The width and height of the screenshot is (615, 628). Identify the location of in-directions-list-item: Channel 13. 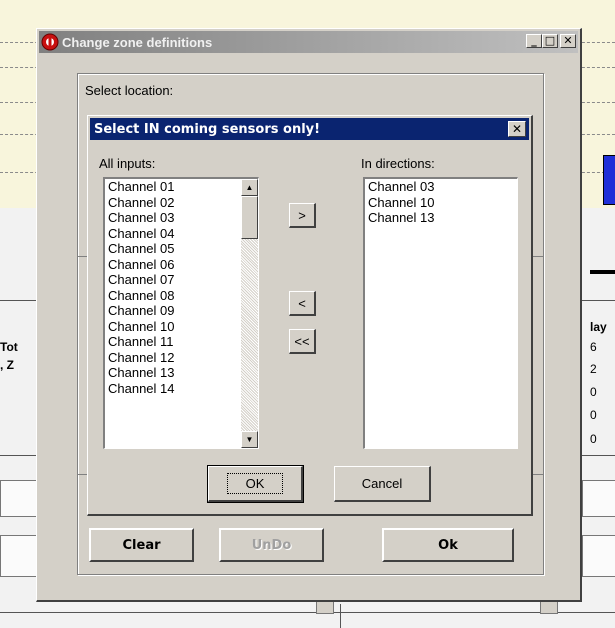
(401, 218).